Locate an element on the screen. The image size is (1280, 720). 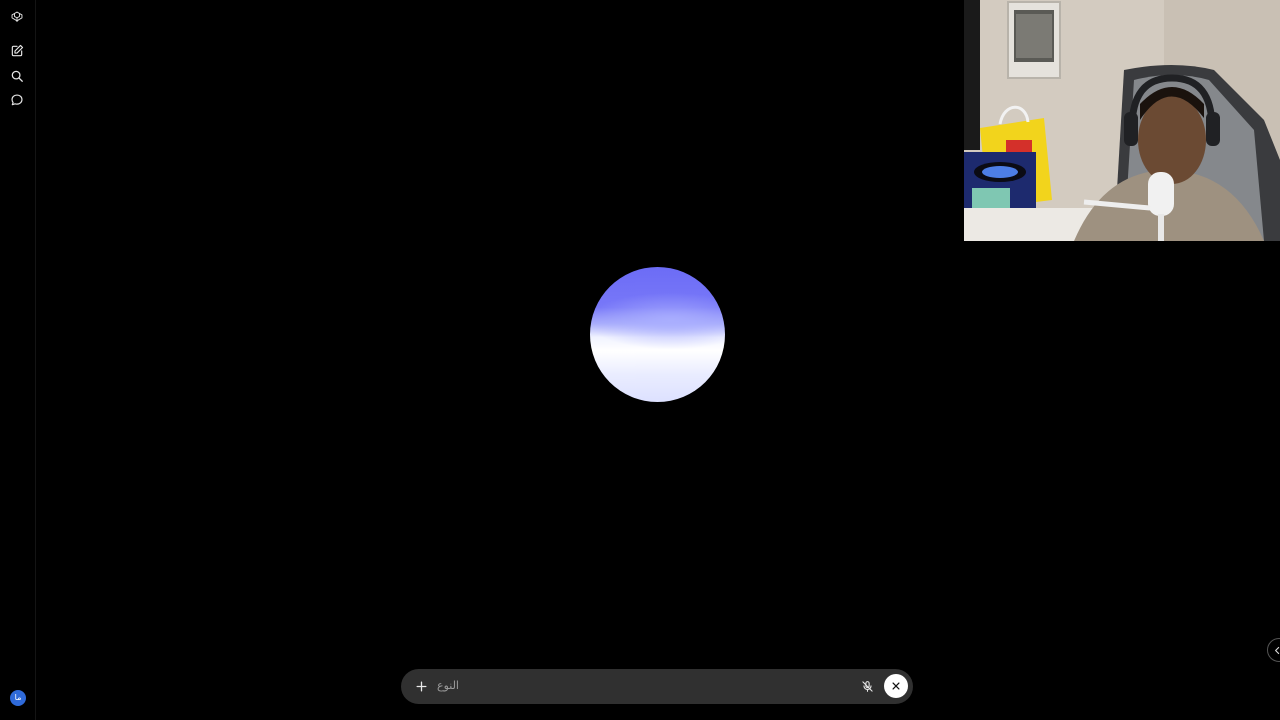
search-icon is located at coordinates (17, 76).